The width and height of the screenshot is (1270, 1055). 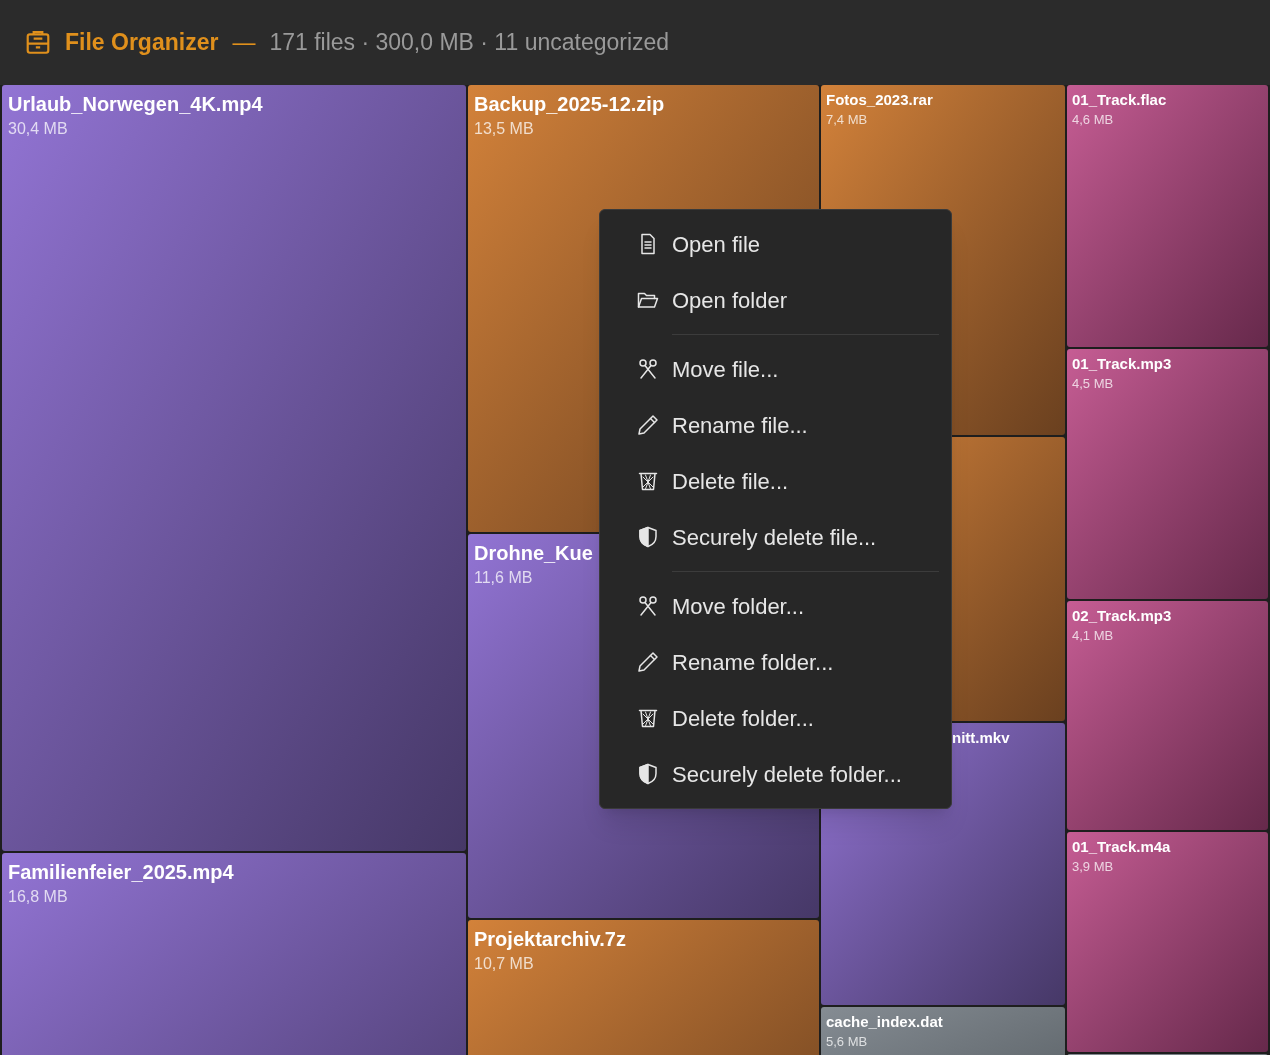 I want to click on file-size: 30,4 MB, so click(x=38, y=129).